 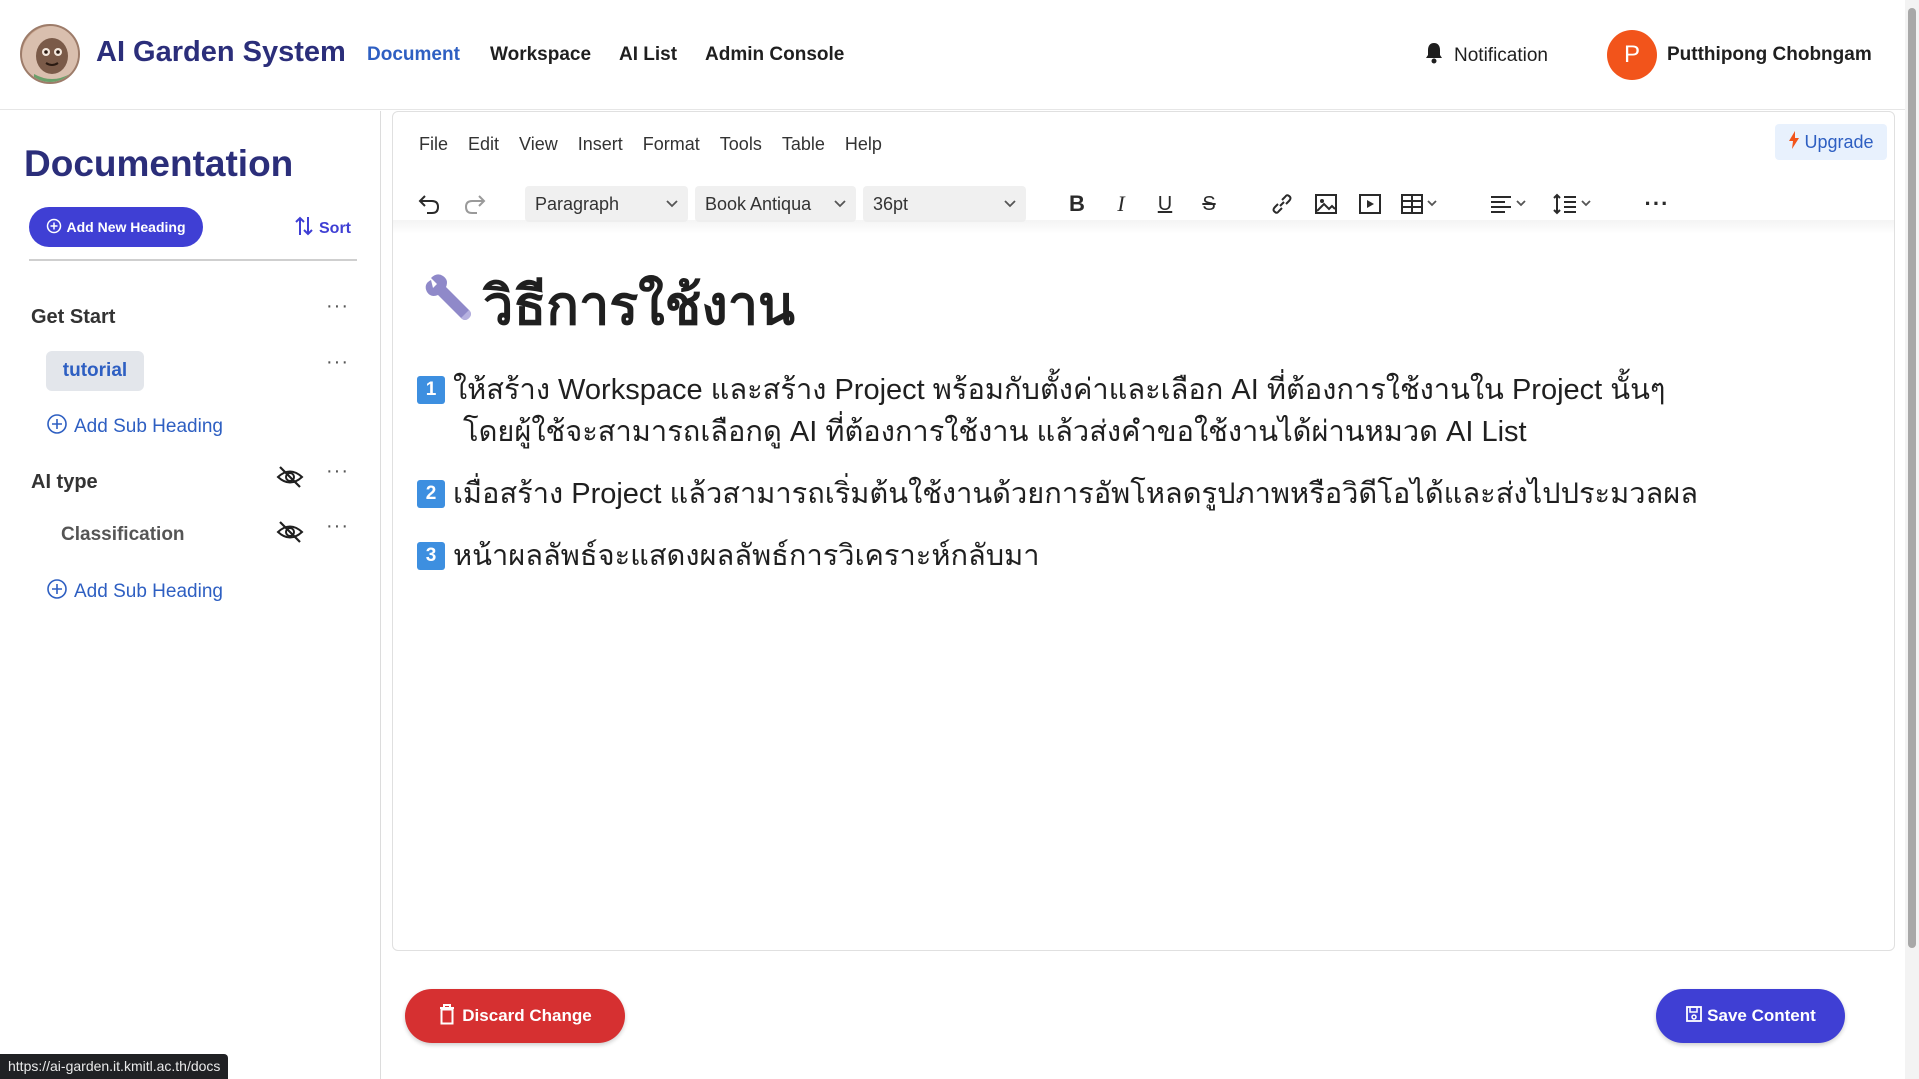 I want to click on sidebar-title: Documentation, so click(x=159, y=163).